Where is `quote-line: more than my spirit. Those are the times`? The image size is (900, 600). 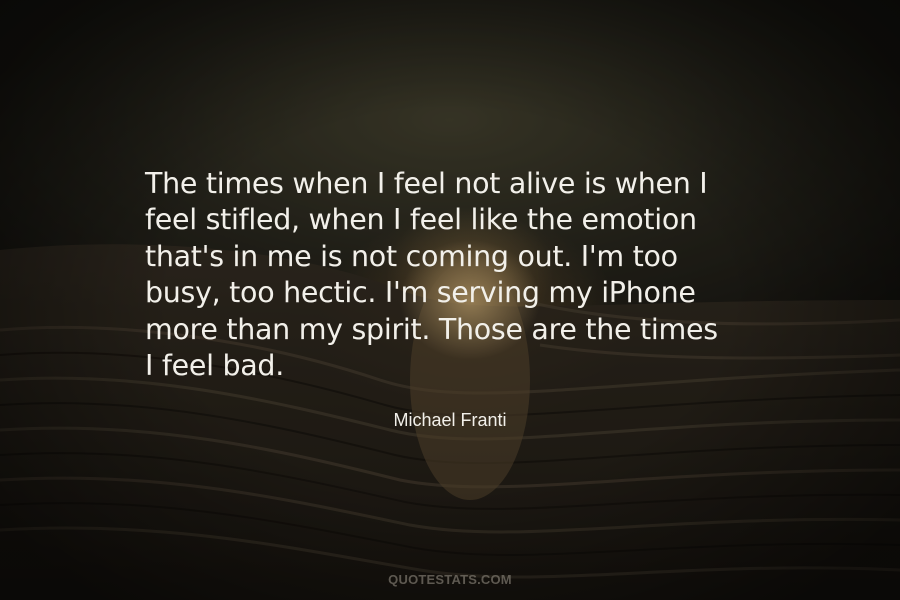 quote-line: more than my spirit. Those are the times is located at coordinates (431, 329).